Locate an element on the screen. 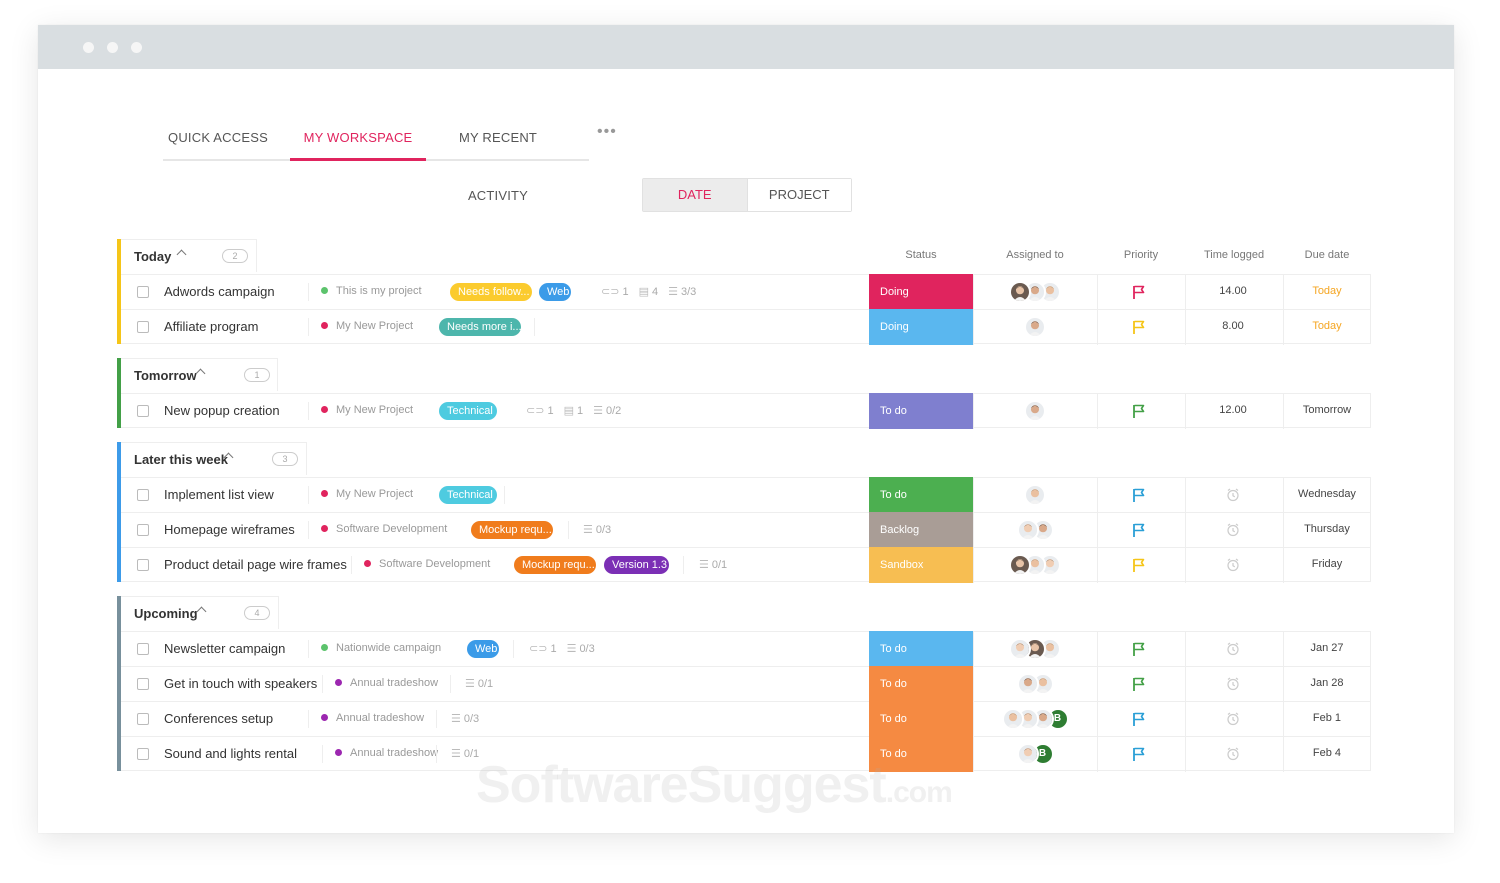  task-name: Sound and lights rental is located at coordinates (230, 753).